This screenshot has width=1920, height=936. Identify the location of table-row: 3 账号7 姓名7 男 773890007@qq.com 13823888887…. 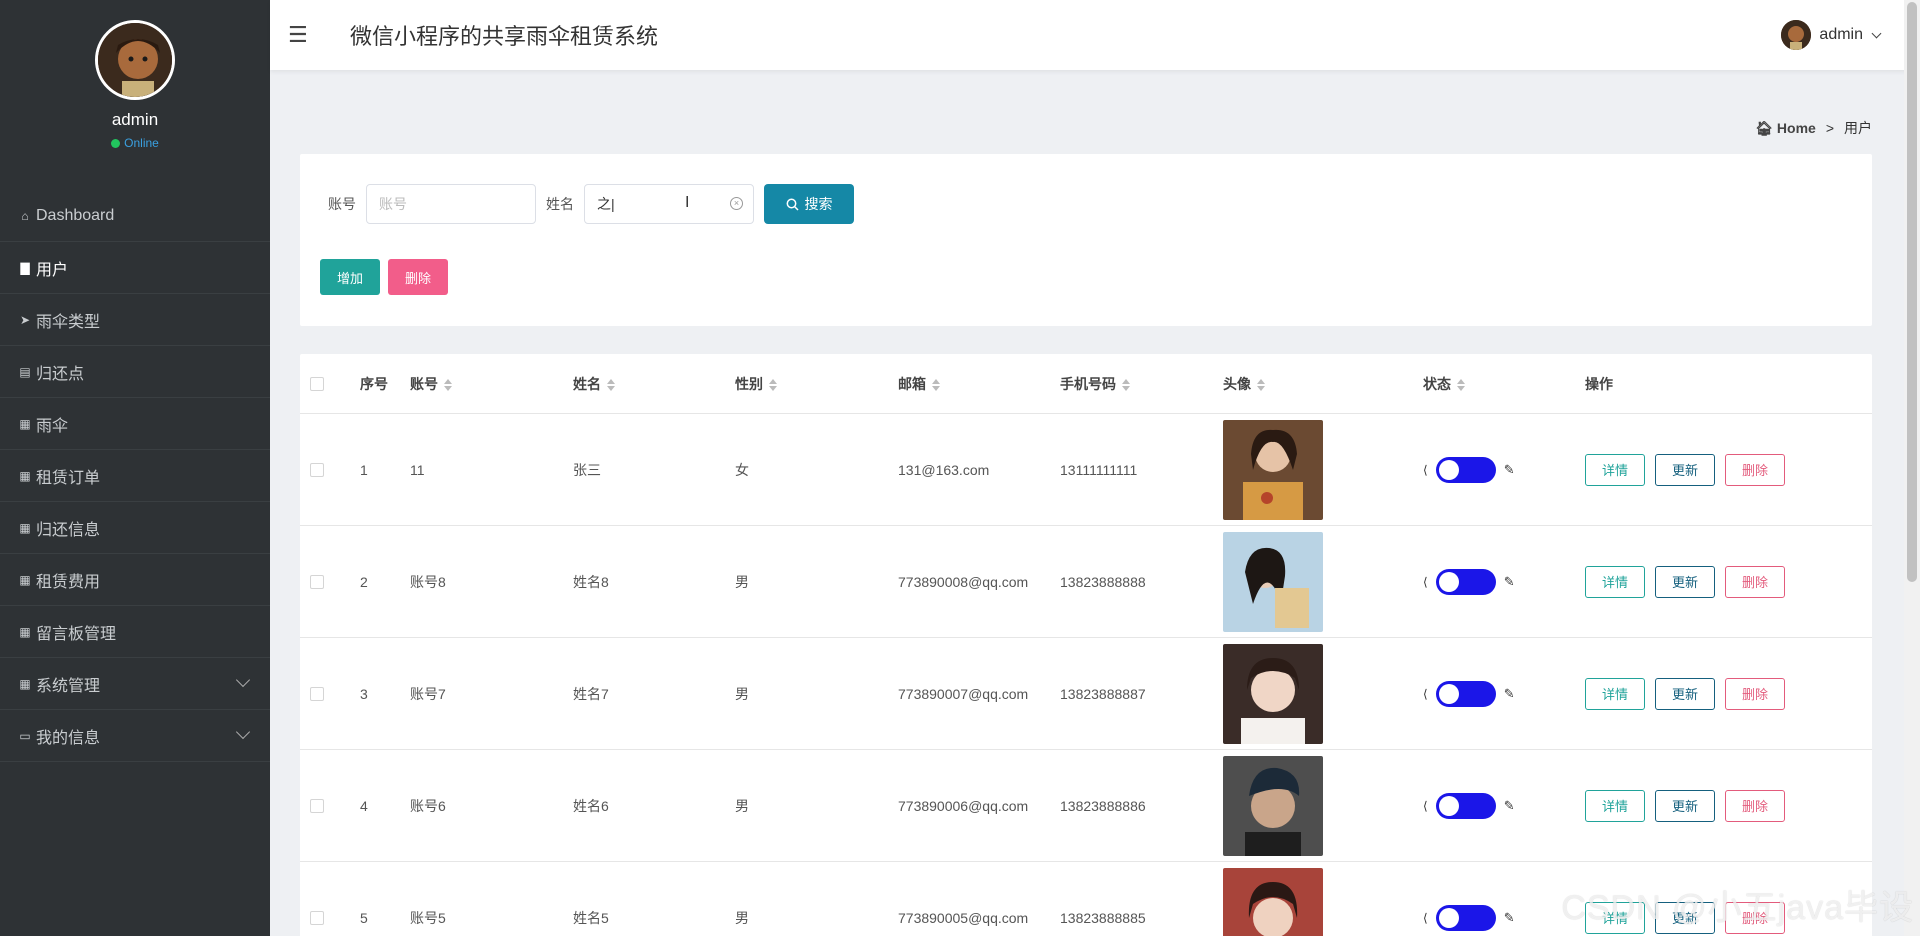
(1086, 694).